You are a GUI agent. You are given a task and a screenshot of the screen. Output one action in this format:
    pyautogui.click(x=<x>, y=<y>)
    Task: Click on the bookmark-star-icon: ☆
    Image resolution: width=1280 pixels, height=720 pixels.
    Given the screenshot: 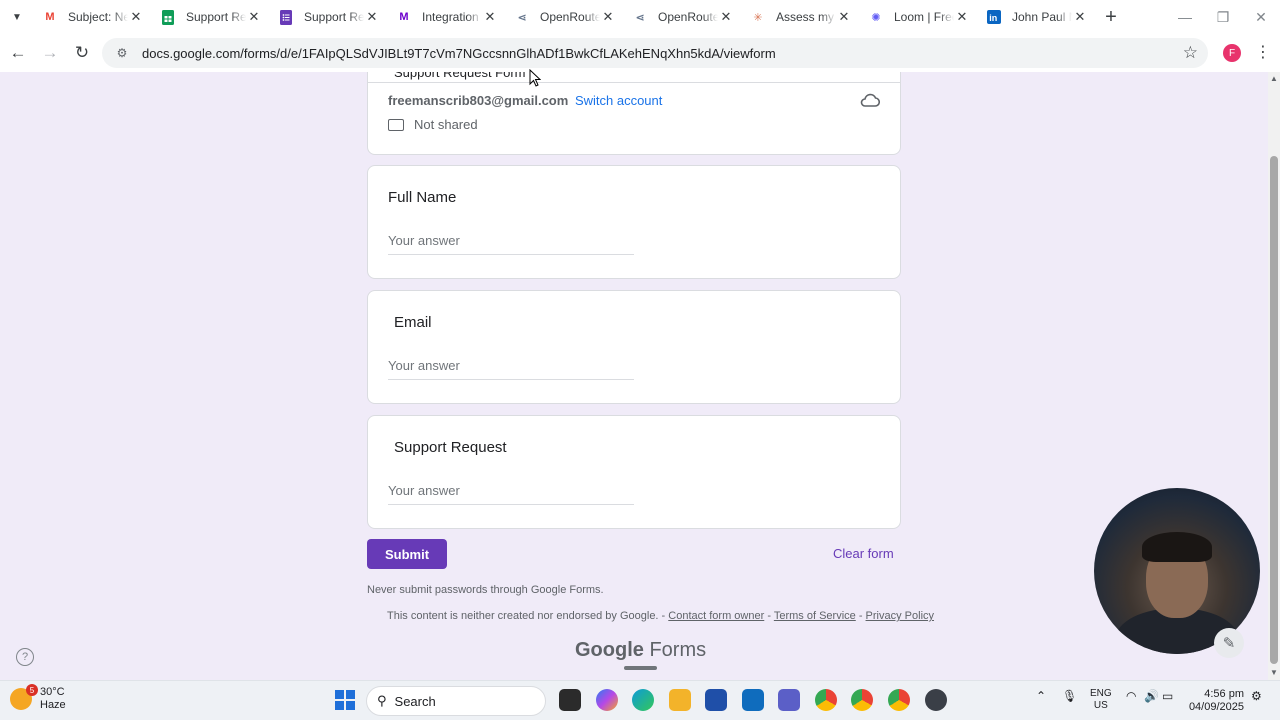 What is the action you would take?
    pyautogui.click(x=1190, y=53)
    